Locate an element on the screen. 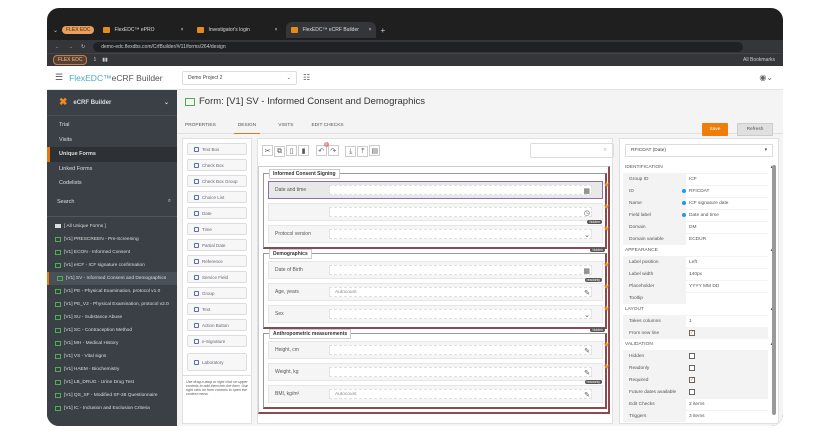 The height and width of the screenshot is (436, 830). toolbox-item: Group is located at coordinates (217, 293).